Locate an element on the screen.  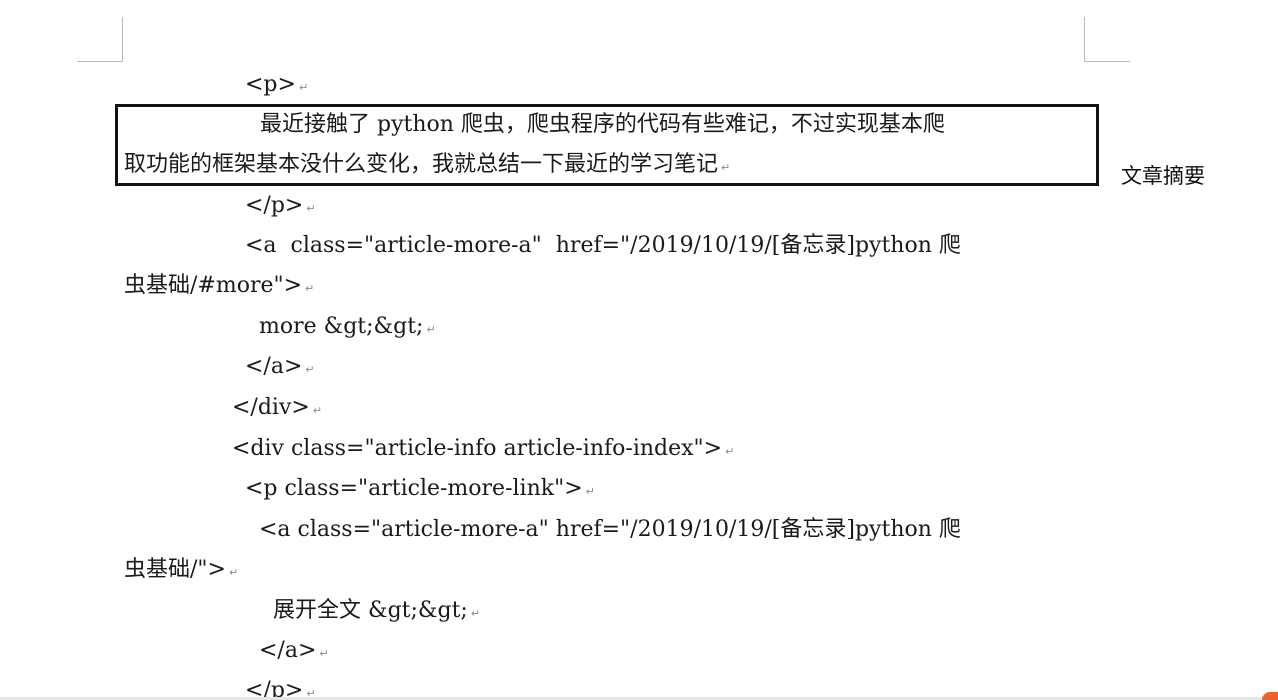
line-text: more &gt;&gt; is located at coordinates (341, 326).